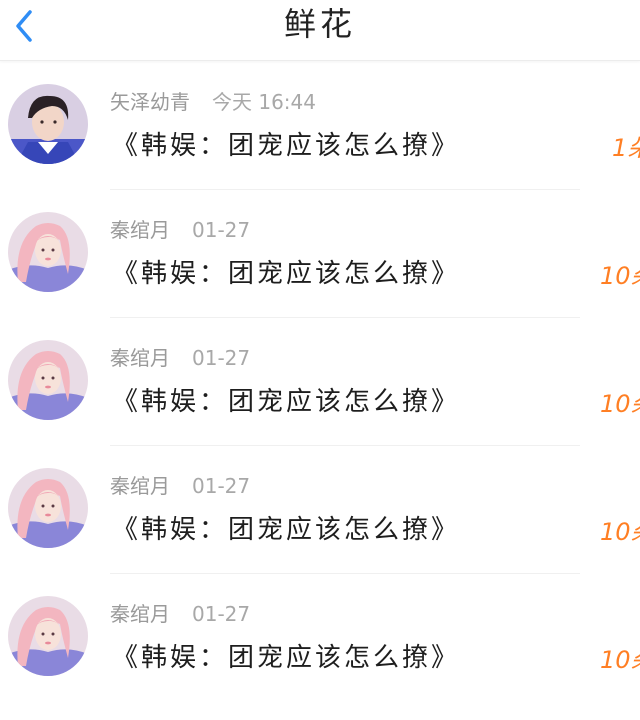 The image size is (640, 720). I want to click on sender-meta: 矢泽幼青 今天 16:44, so click(213, 102).